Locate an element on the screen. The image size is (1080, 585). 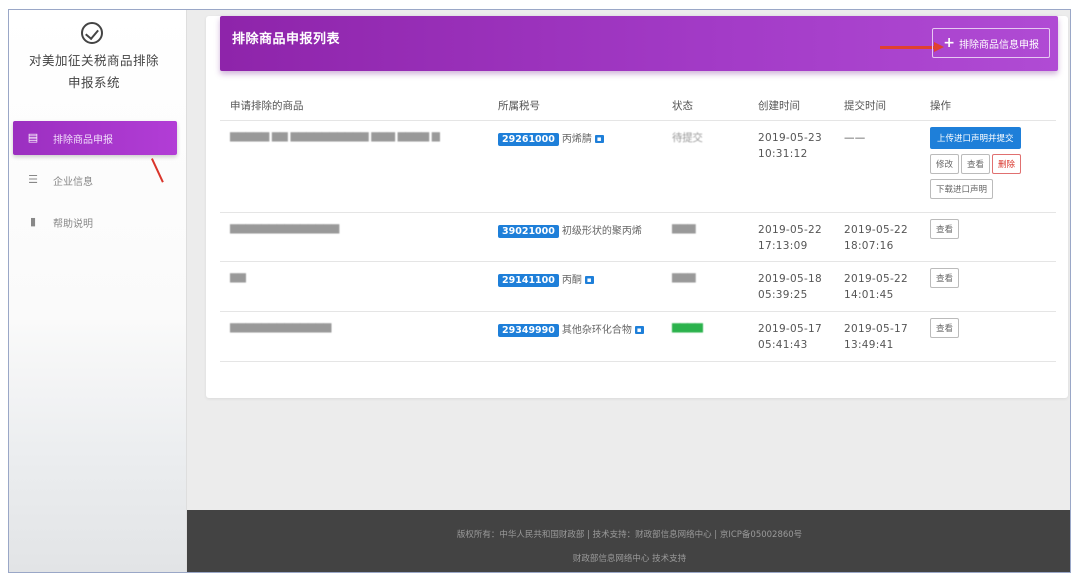
document-icon: ▮ is located at coordinates (33, 221).